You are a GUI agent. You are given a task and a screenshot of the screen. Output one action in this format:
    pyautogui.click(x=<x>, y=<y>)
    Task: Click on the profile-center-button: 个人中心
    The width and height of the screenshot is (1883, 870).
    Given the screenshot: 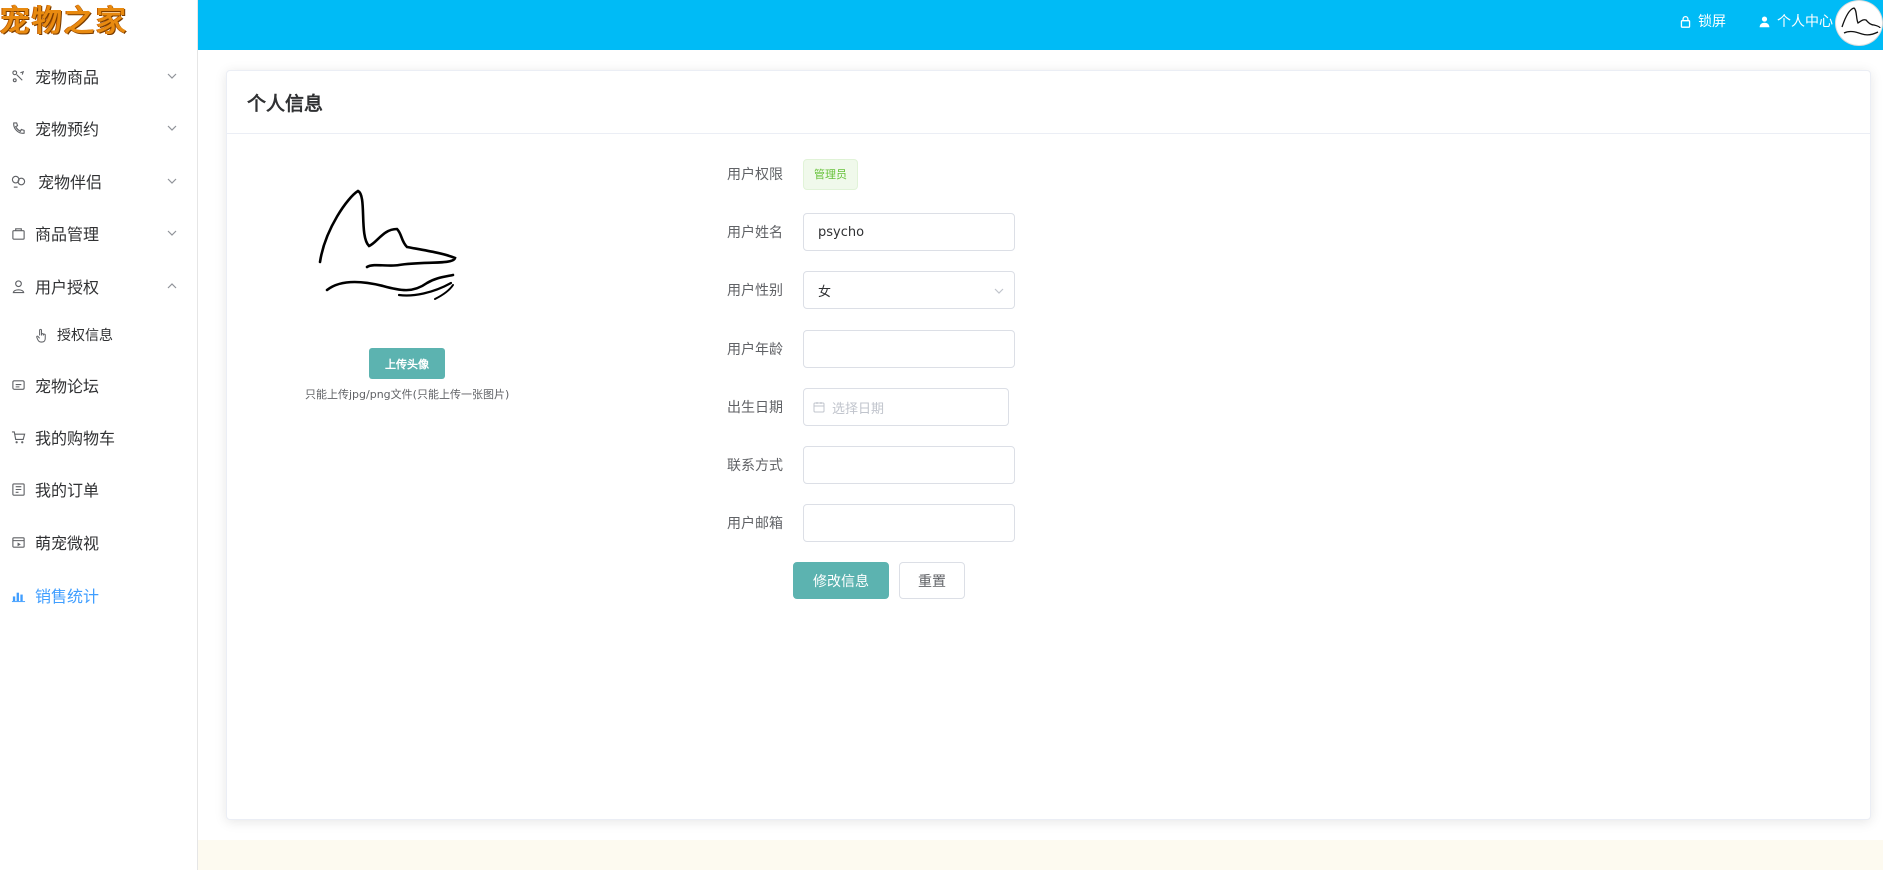 What is the action you would take?
    pyautogui.click(x=1795, y=21)
    